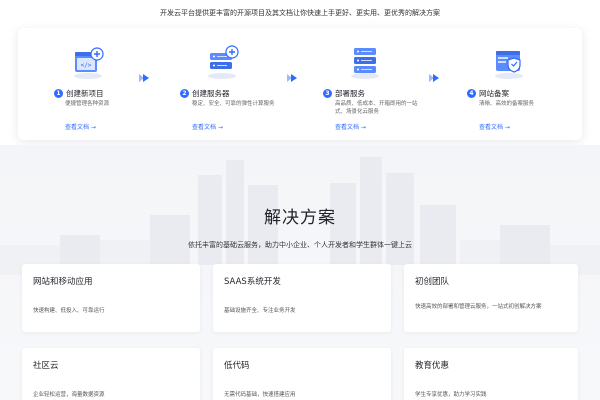  What do you see at coordinates (237, 366) in the screenshot?
I see `solution-card-title: 低代码` at bounding box center [237, 366].